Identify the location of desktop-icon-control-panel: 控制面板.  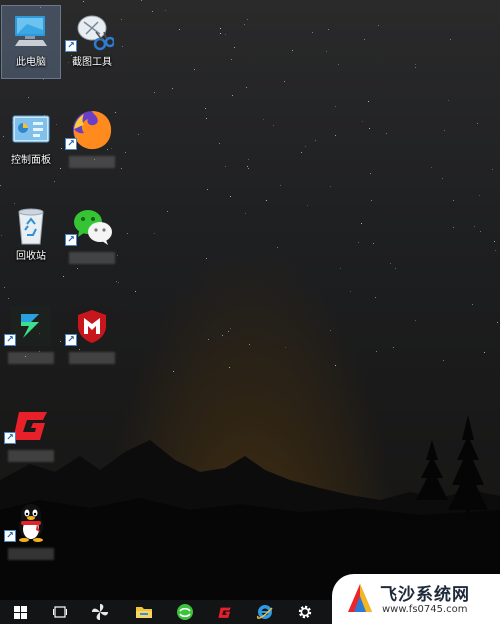
(31, 140).